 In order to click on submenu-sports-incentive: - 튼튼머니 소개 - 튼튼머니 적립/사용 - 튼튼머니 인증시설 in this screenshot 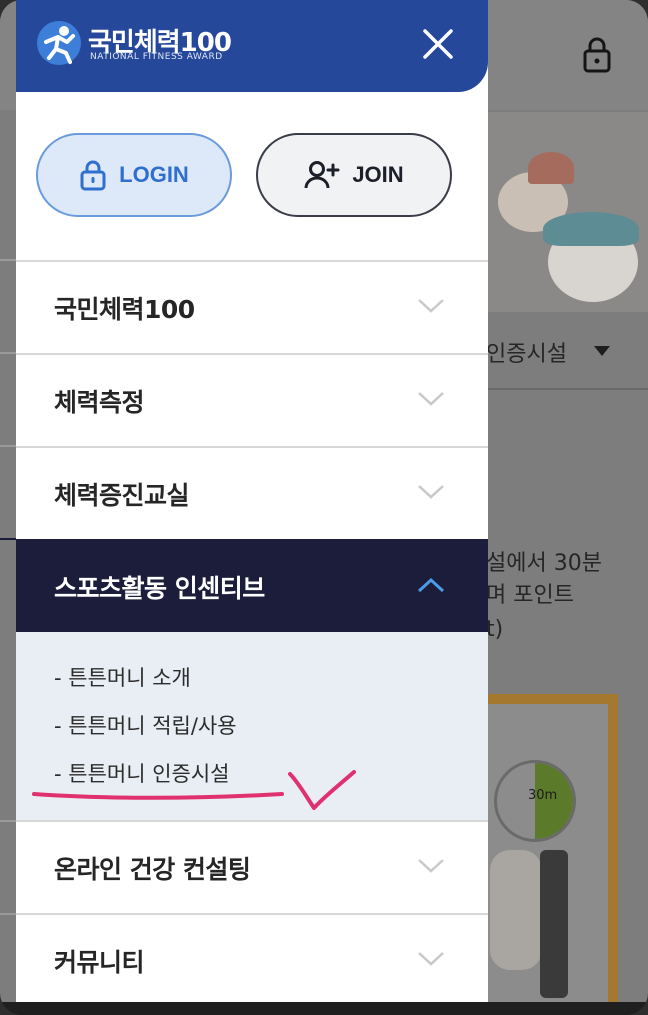, I will do `click(252, 726)`.